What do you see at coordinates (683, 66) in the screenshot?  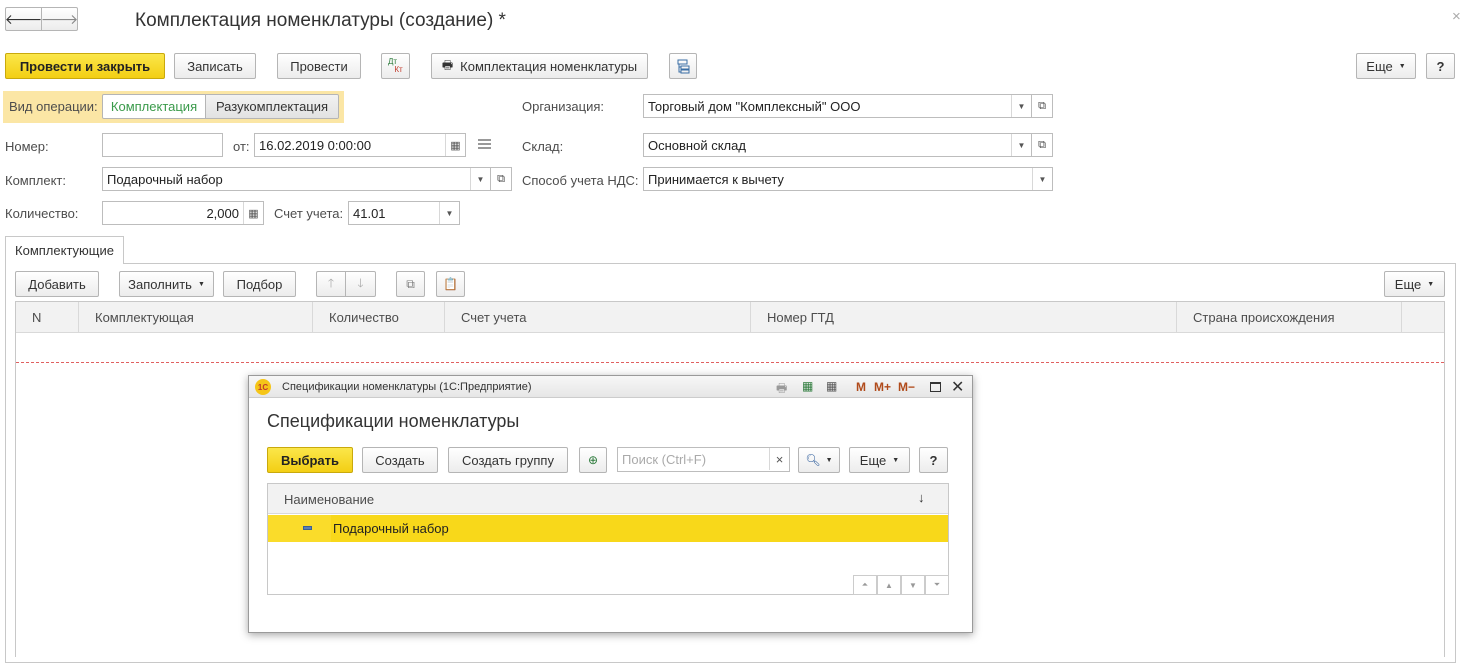 I see `structure-button` at bounding box center [683, 66].